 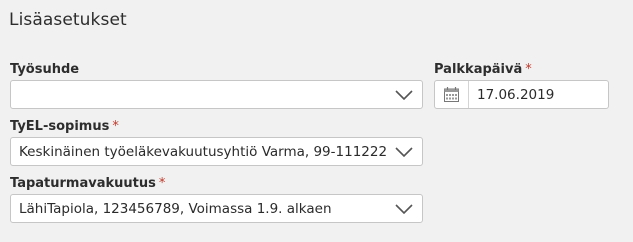 What do you see at coordinates (68, 20) in the screenshot?
I see `section-title: Lisäasetukset` at bounding box center [68, 20].